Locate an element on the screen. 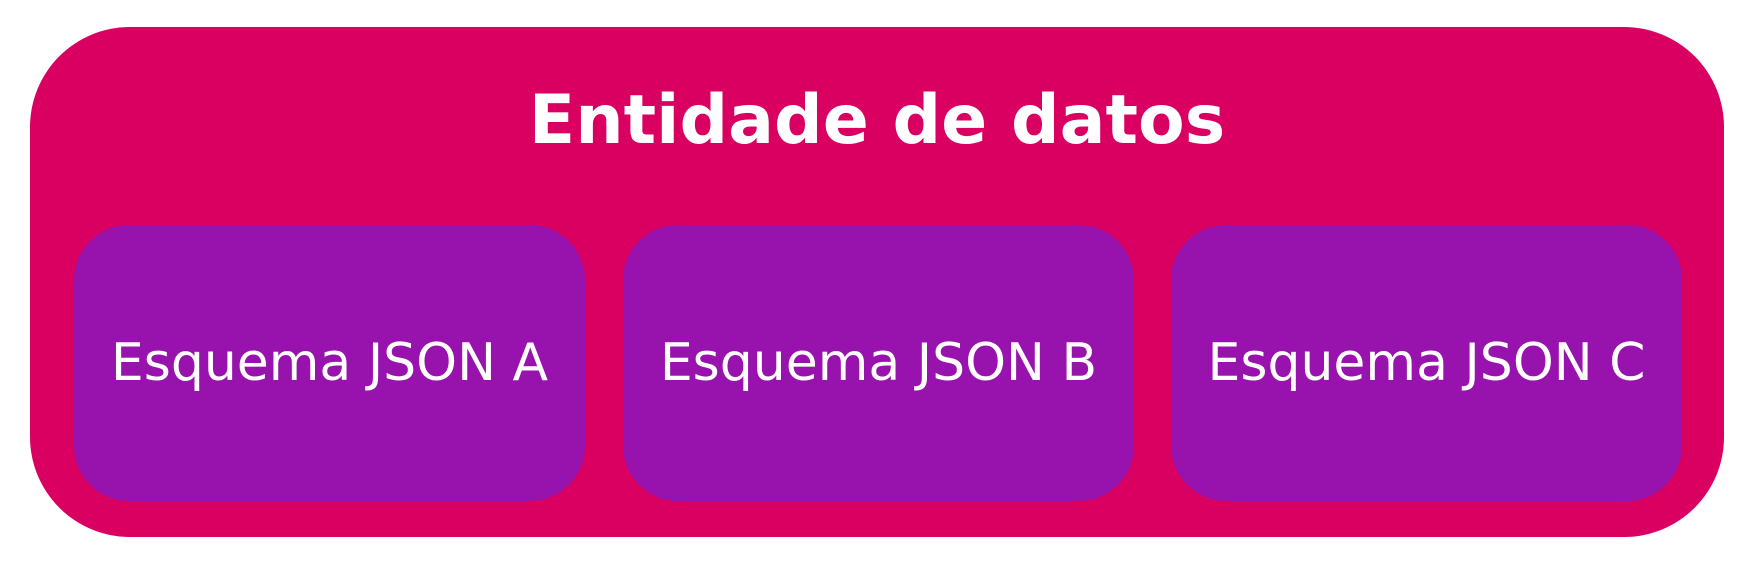 Image resolution: width=1738 pixels, height=575 pixels. json-schema-a-box: Esquema JSON A is located at coordinates (329, 363).